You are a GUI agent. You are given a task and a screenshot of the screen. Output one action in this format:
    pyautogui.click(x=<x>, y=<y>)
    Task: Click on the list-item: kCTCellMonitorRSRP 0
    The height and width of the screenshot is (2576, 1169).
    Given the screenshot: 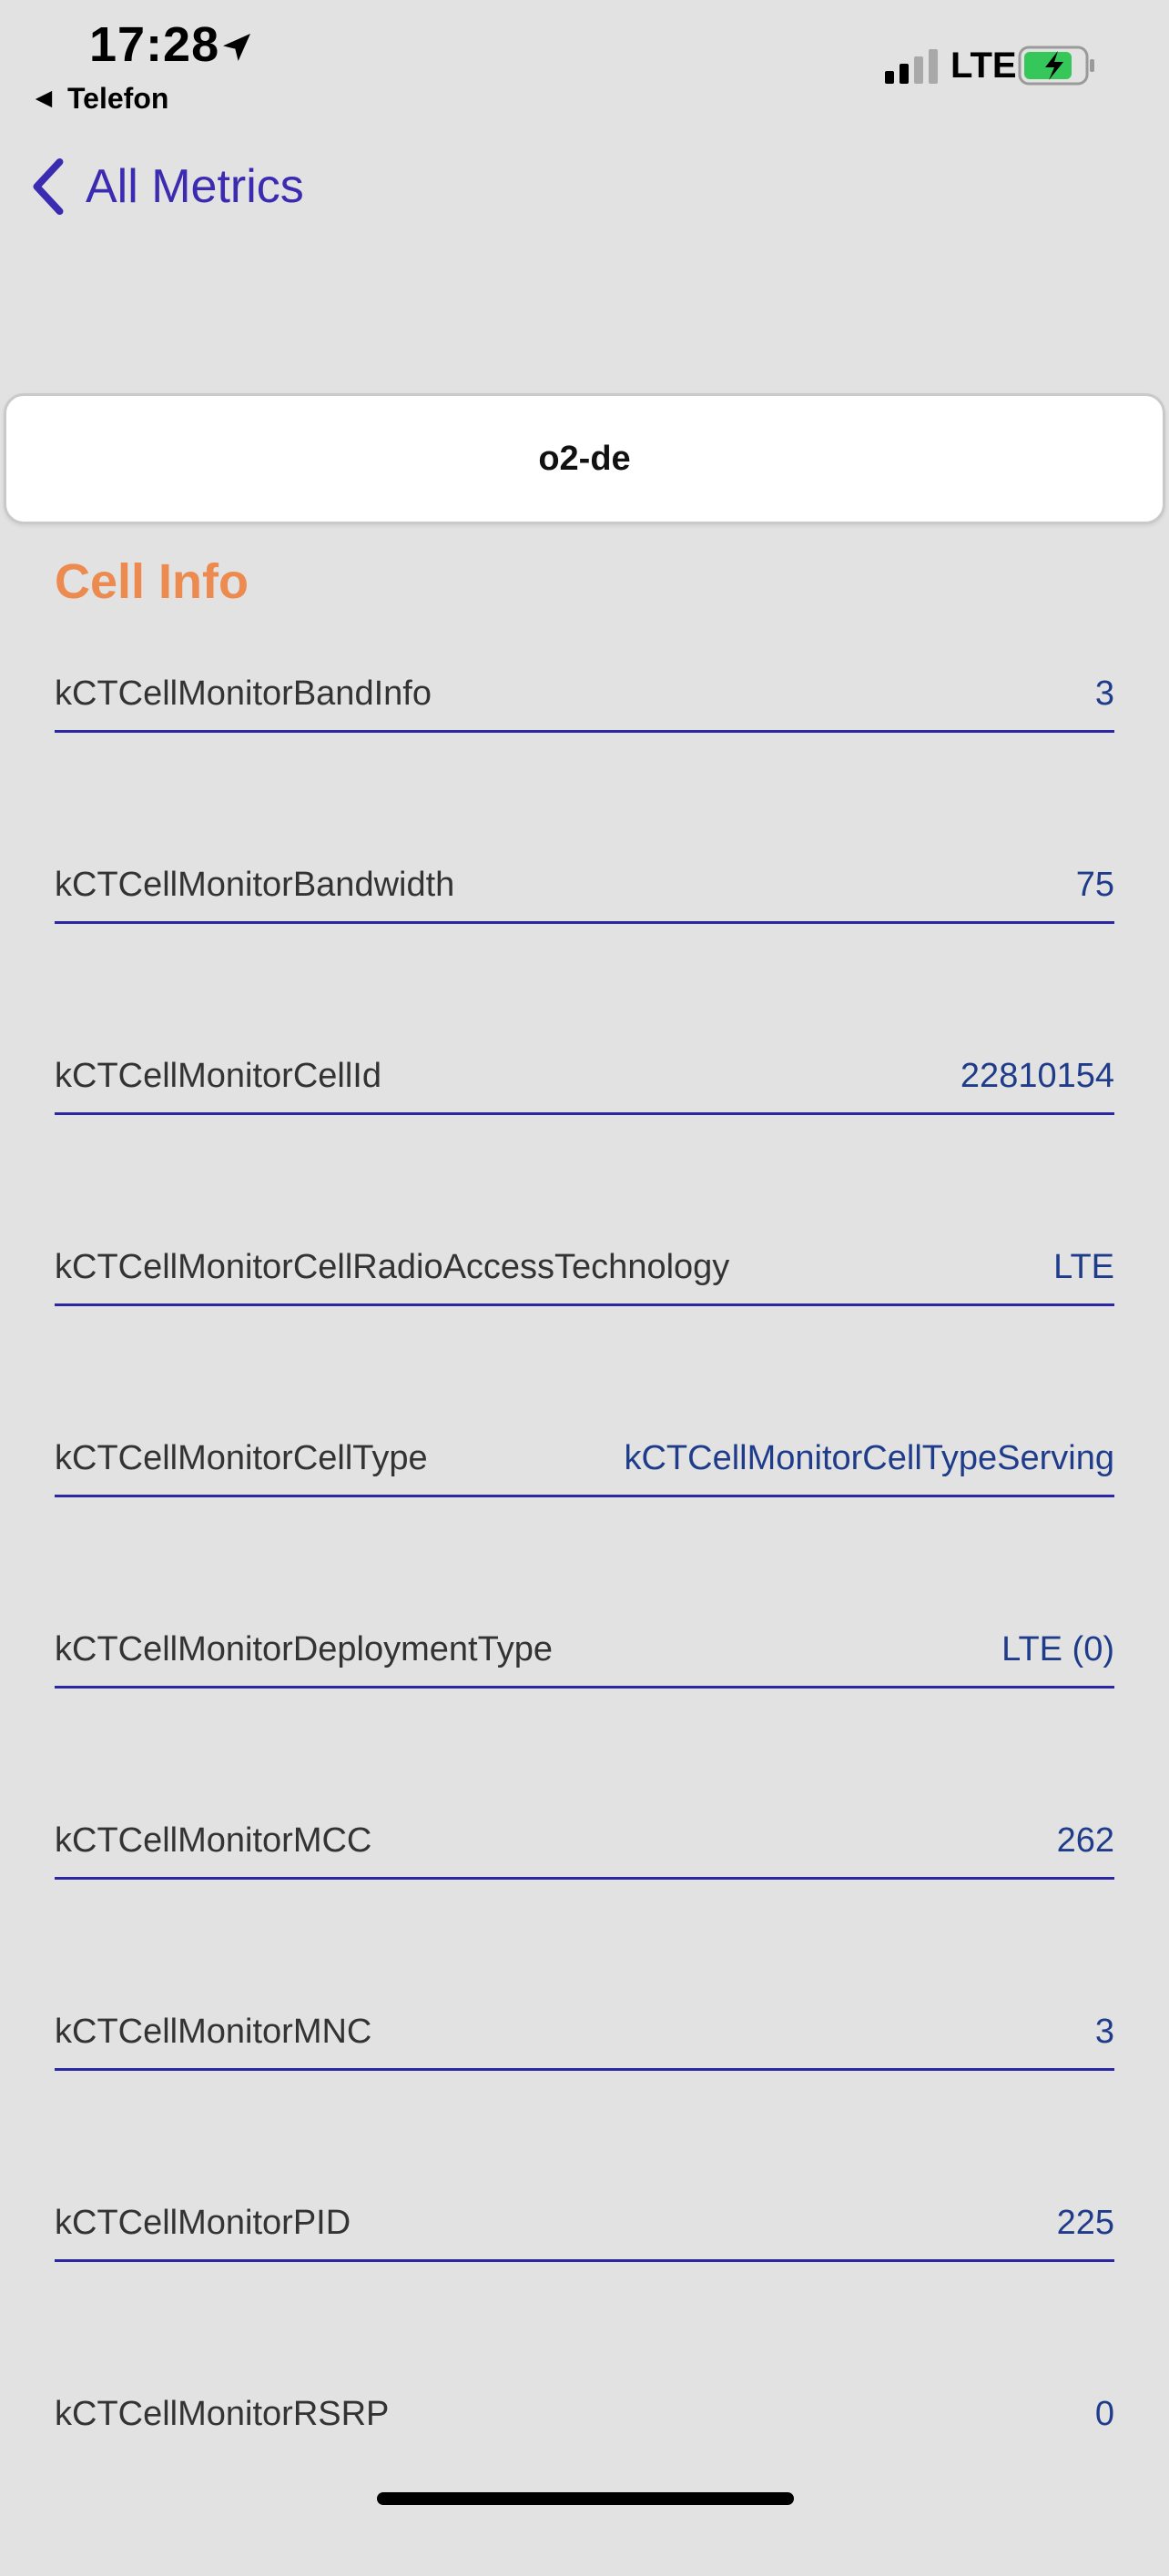 What is the action you would take?
    pyautogui.click(x=584, y=2480)
    